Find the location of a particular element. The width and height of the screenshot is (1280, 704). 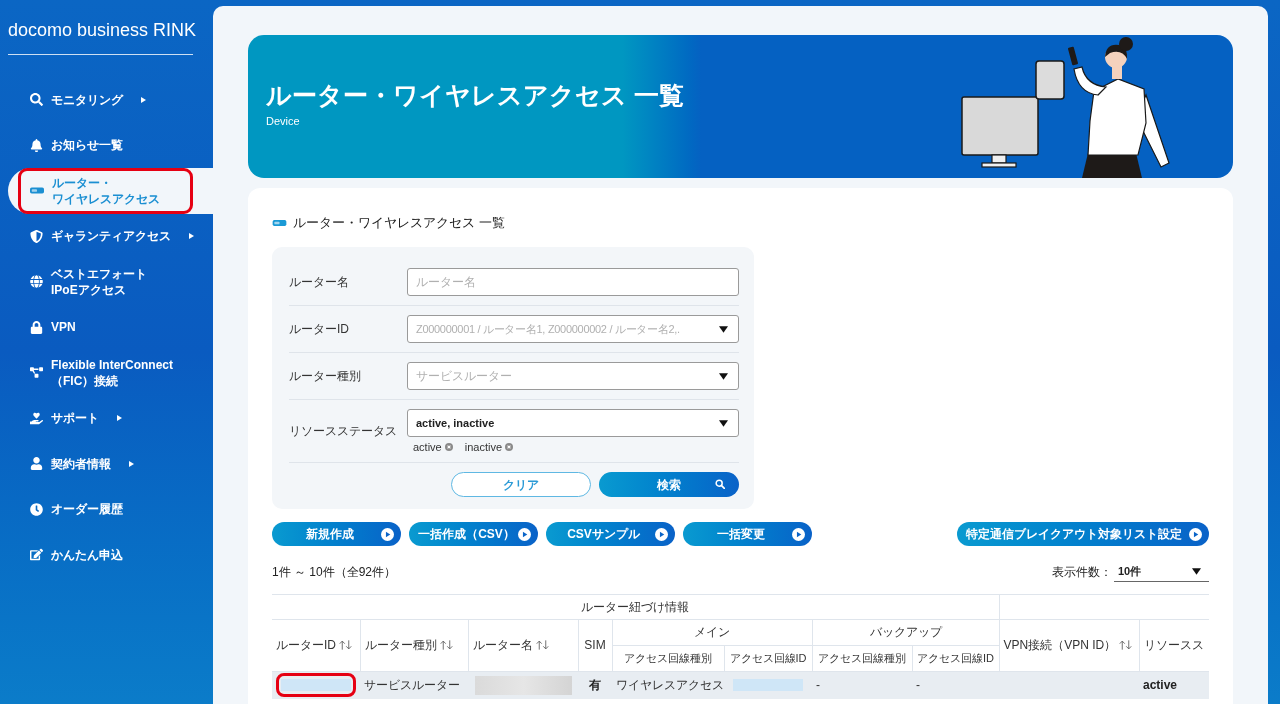

column-group-header: メイン is located at coordinates (712, 632).